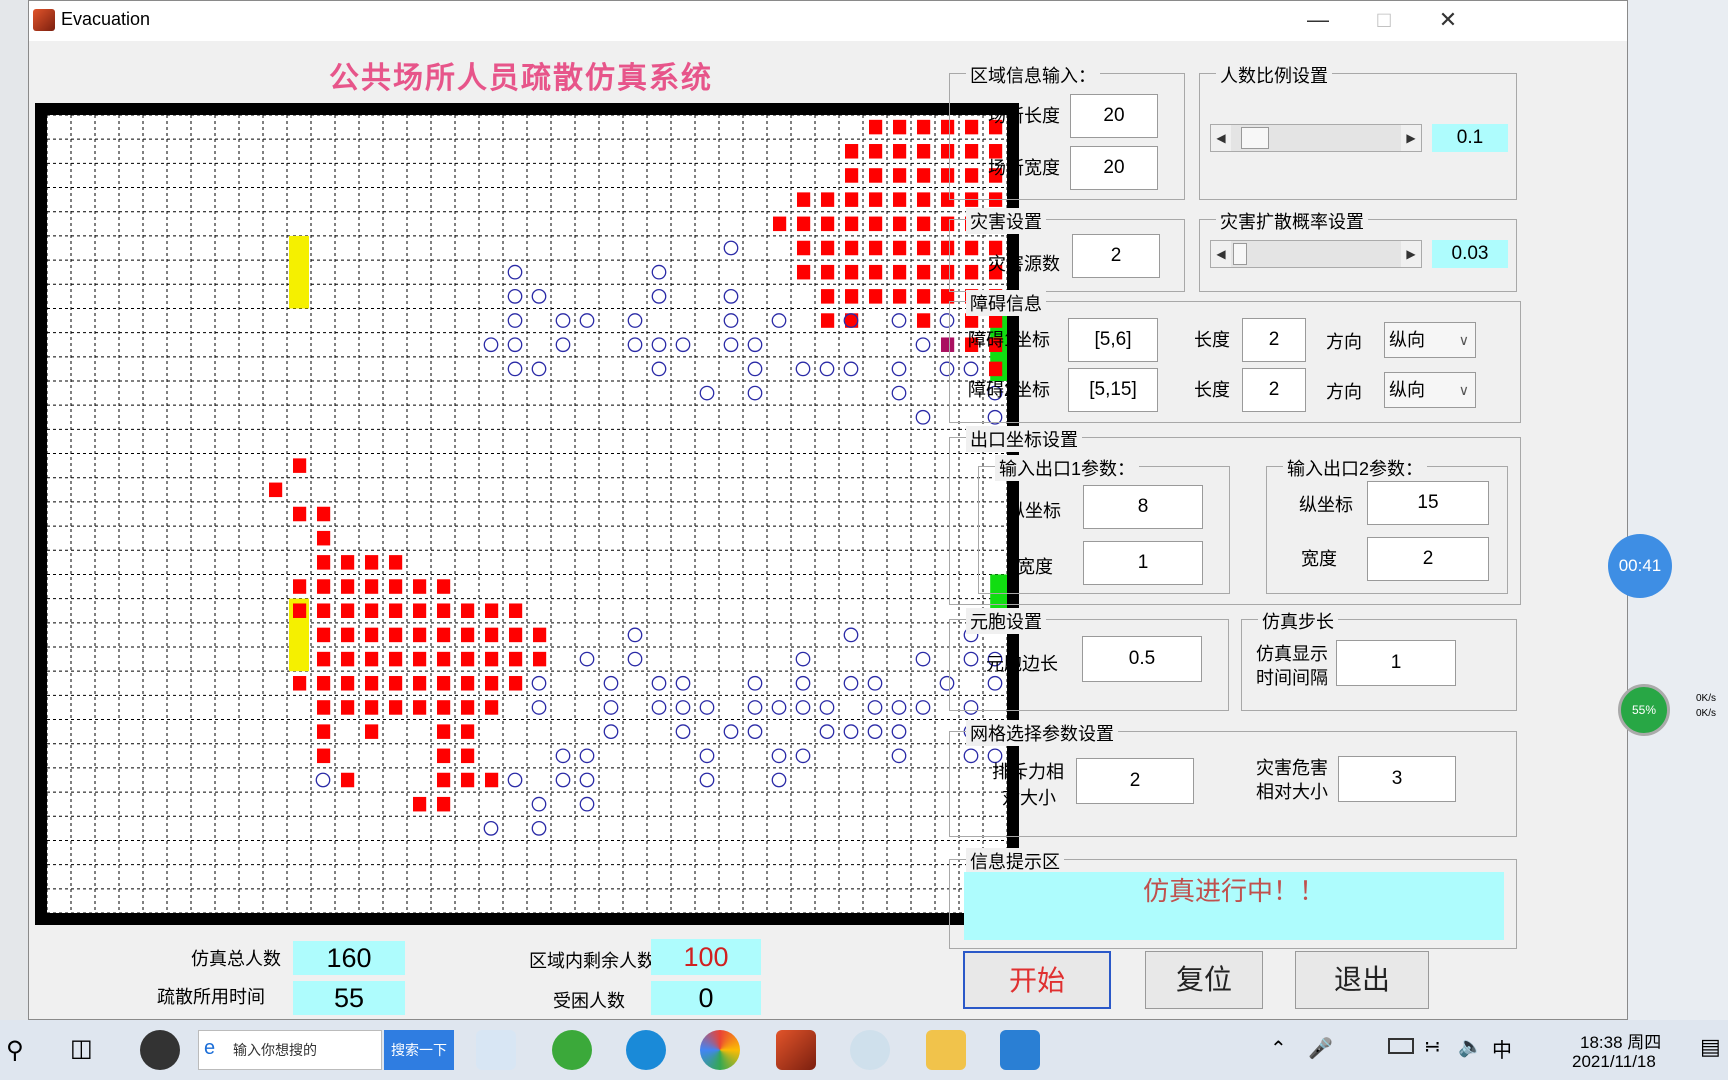 Image resolution: width=1728 pixels, height=1080 pixels. What do you see at coordinates (1614, 1062) in the screenshot?
I see `clock-date: 2021/11/18` at bounding box center [1614, 1062].